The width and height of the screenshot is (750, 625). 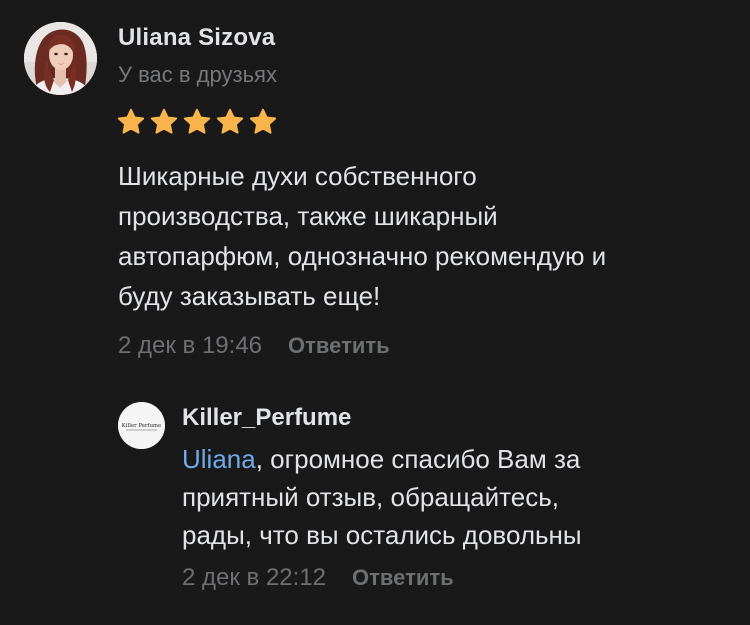 What do you see at coordinates (190, 346) in the screenshot?
I see `review-date: 2 дек в 19:46` at bounding box center [190, 346].